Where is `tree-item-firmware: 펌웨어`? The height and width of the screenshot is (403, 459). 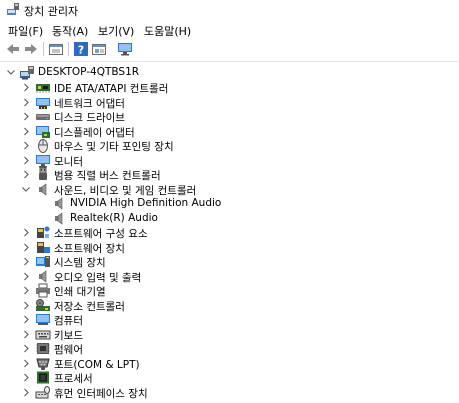
tree-item-firmware: 펌웨어 is located at coordinates (229, 348).